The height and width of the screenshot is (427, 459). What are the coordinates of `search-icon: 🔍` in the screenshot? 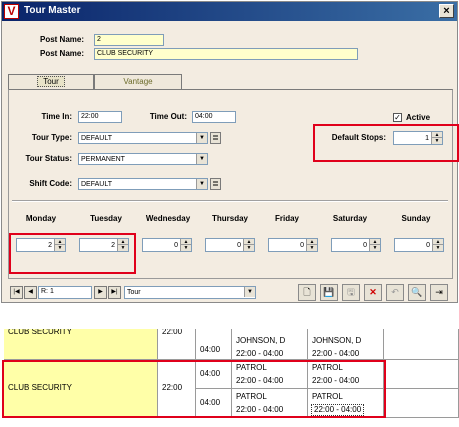 It's located at (417, 292).